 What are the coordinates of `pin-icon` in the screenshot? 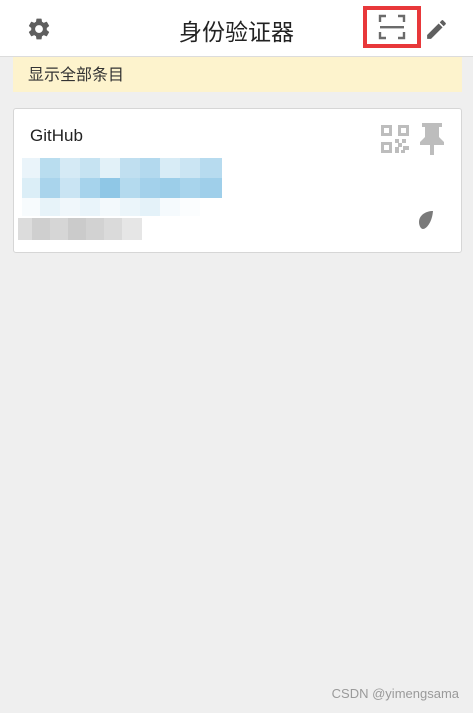 It's located at (432, 140).